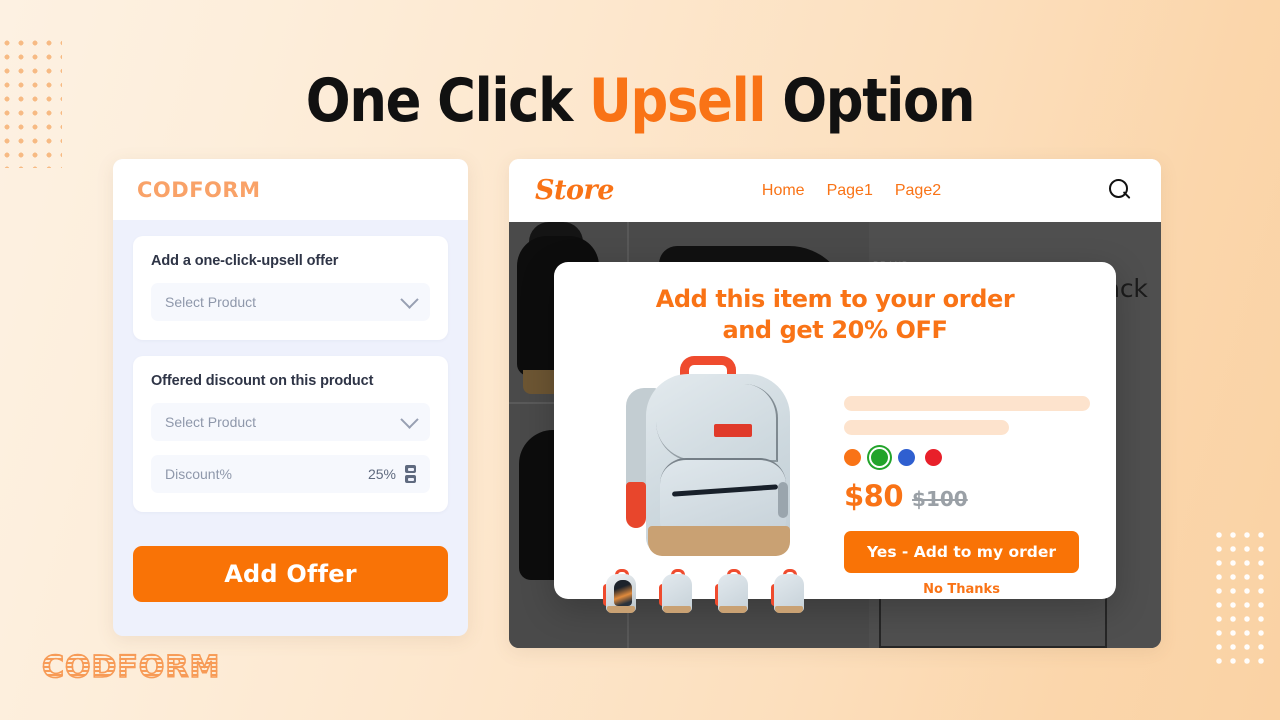 This screenshot has width=1280, height=720. Describe the element at coordinates (211, 422) in the screenshot. I see `discount-product-select-value: Select Product` at that location.